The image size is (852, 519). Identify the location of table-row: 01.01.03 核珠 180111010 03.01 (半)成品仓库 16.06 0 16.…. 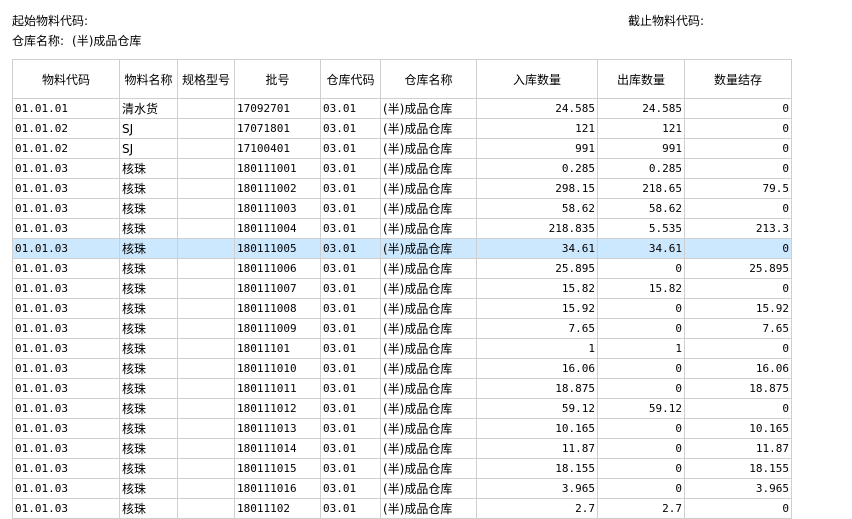
(402, 368).